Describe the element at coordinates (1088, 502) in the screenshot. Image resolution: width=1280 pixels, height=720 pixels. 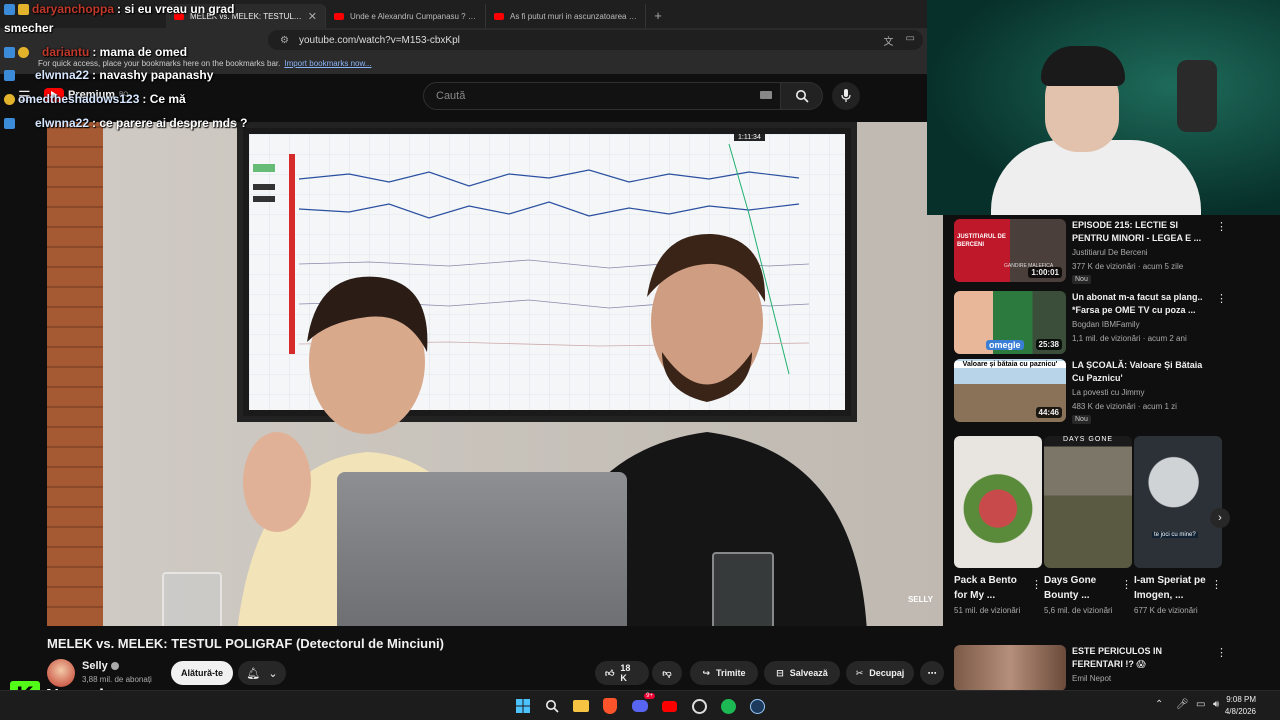
I see `short-thumbnail: DAYS GONE` at that location.